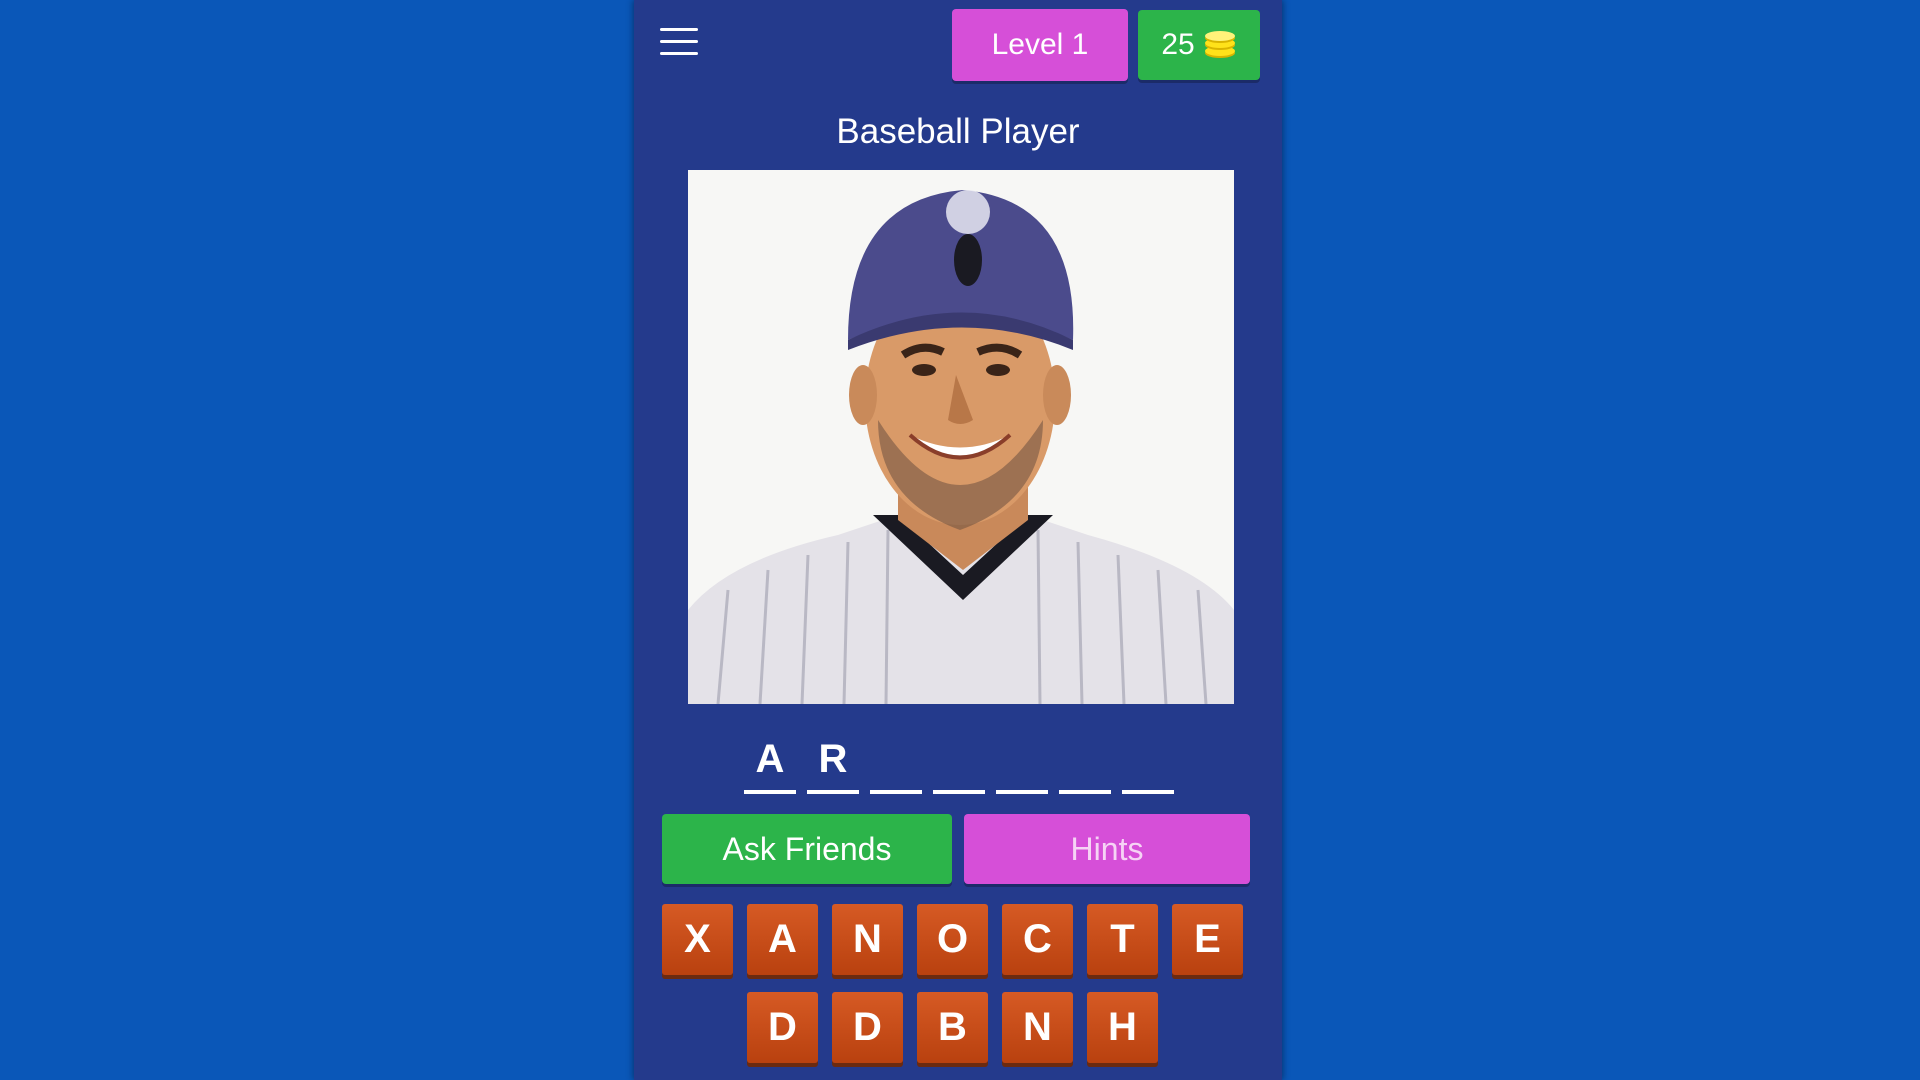 This screenshot has height=1080, width=1920. I want to click on level-label: Level 1, so click(1040, 44).